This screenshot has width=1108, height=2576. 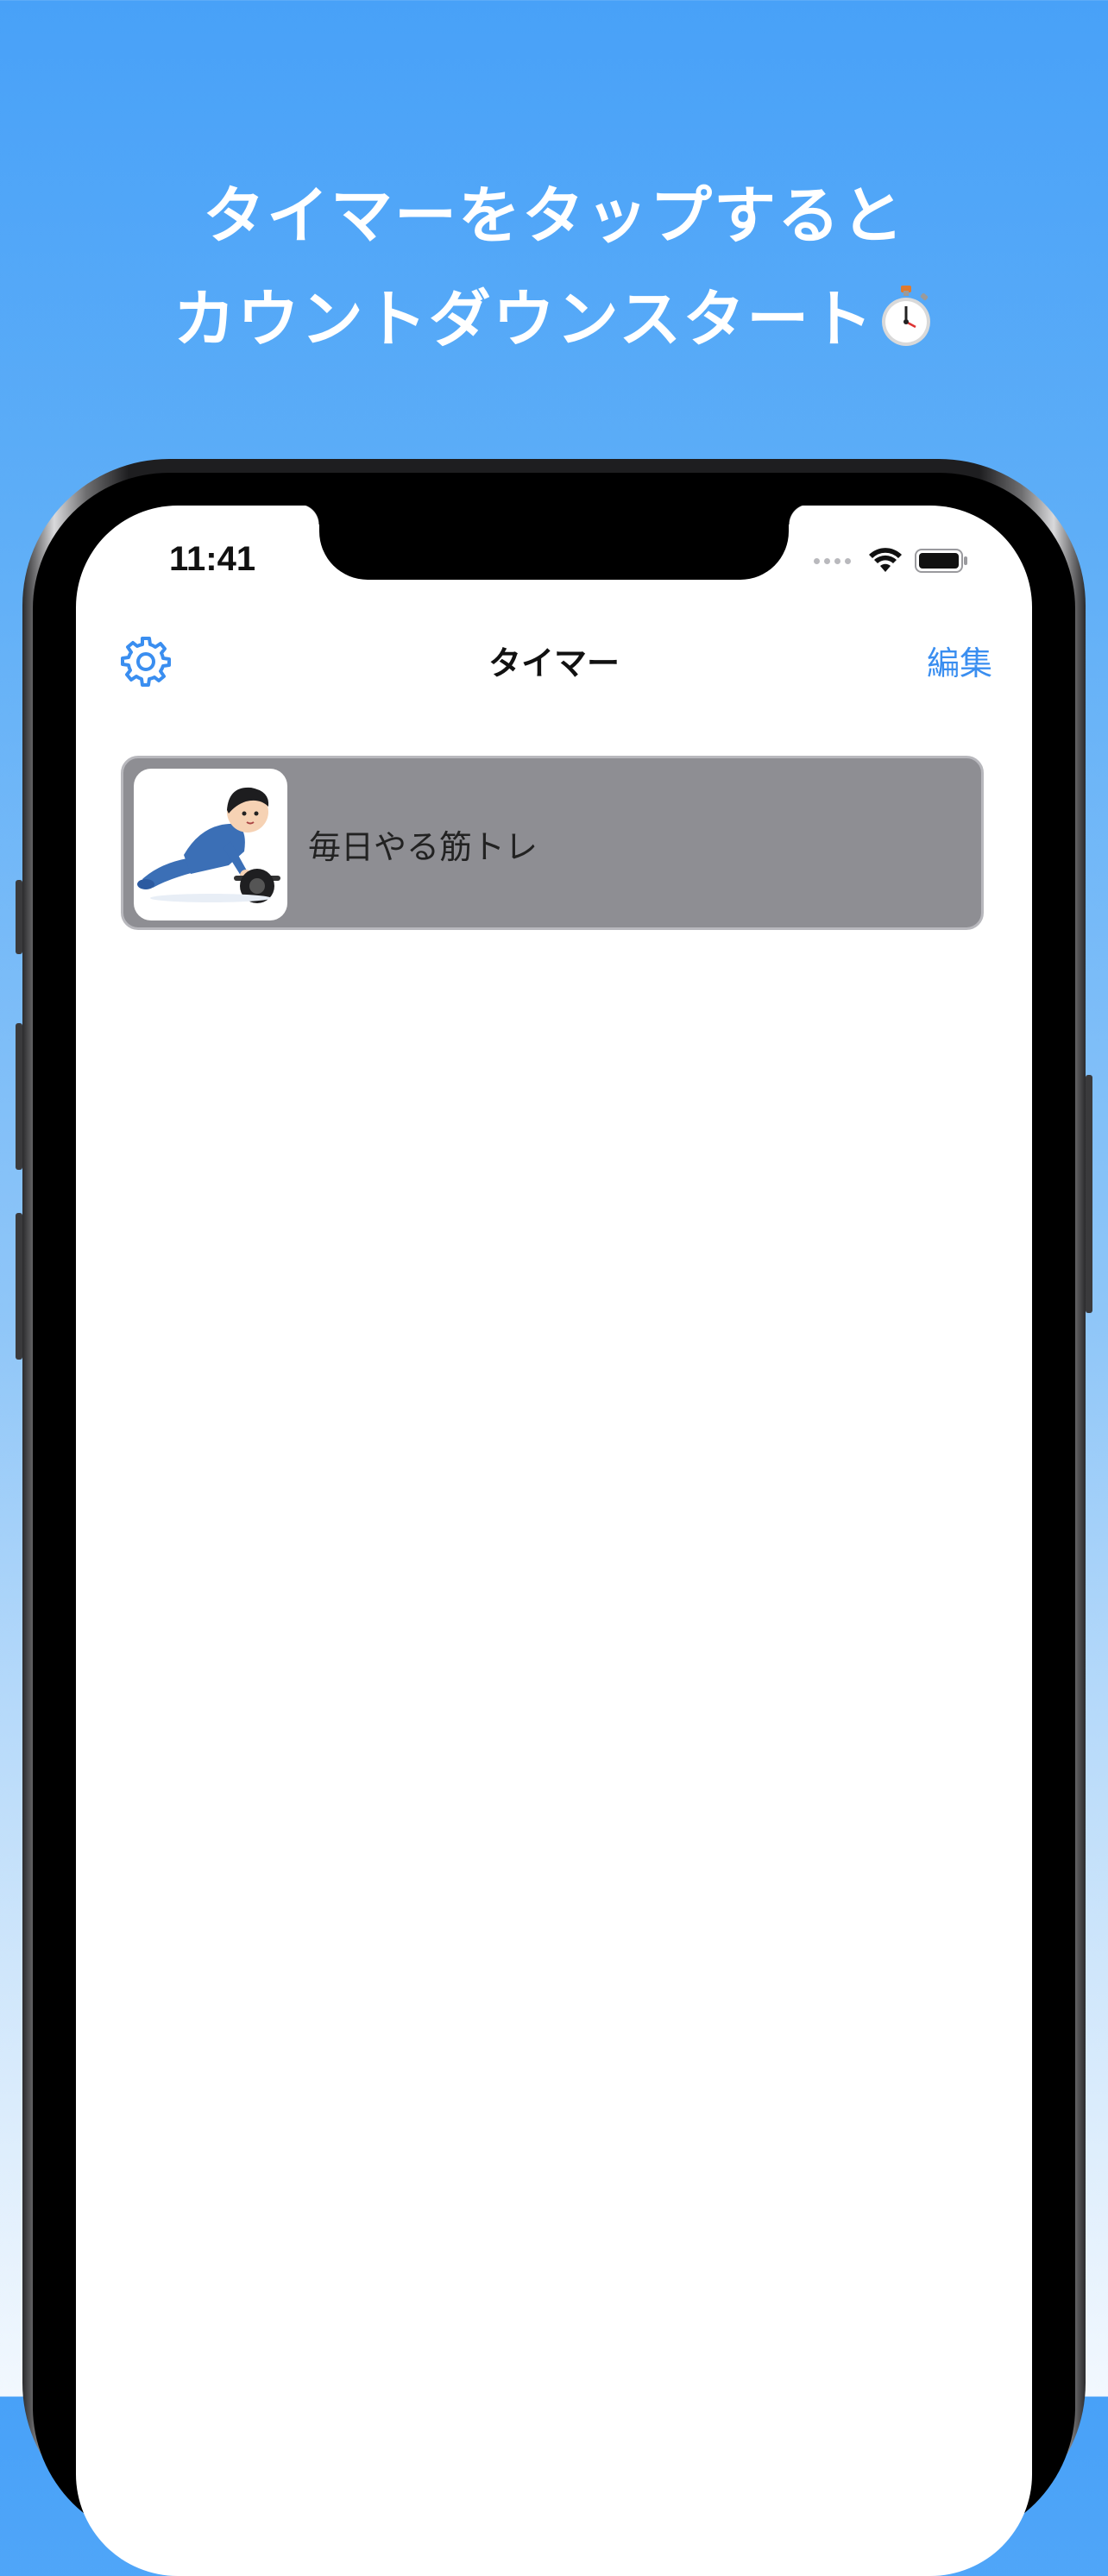 I want to click on wifi-icon, so click(x=885, y=560).